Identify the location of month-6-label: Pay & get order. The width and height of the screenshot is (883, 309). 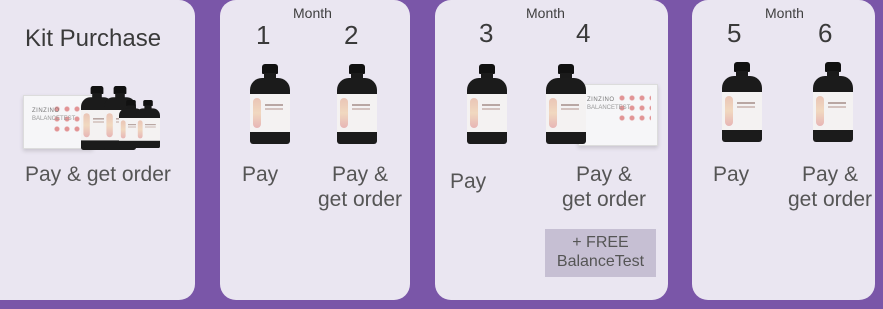
(830, 187).